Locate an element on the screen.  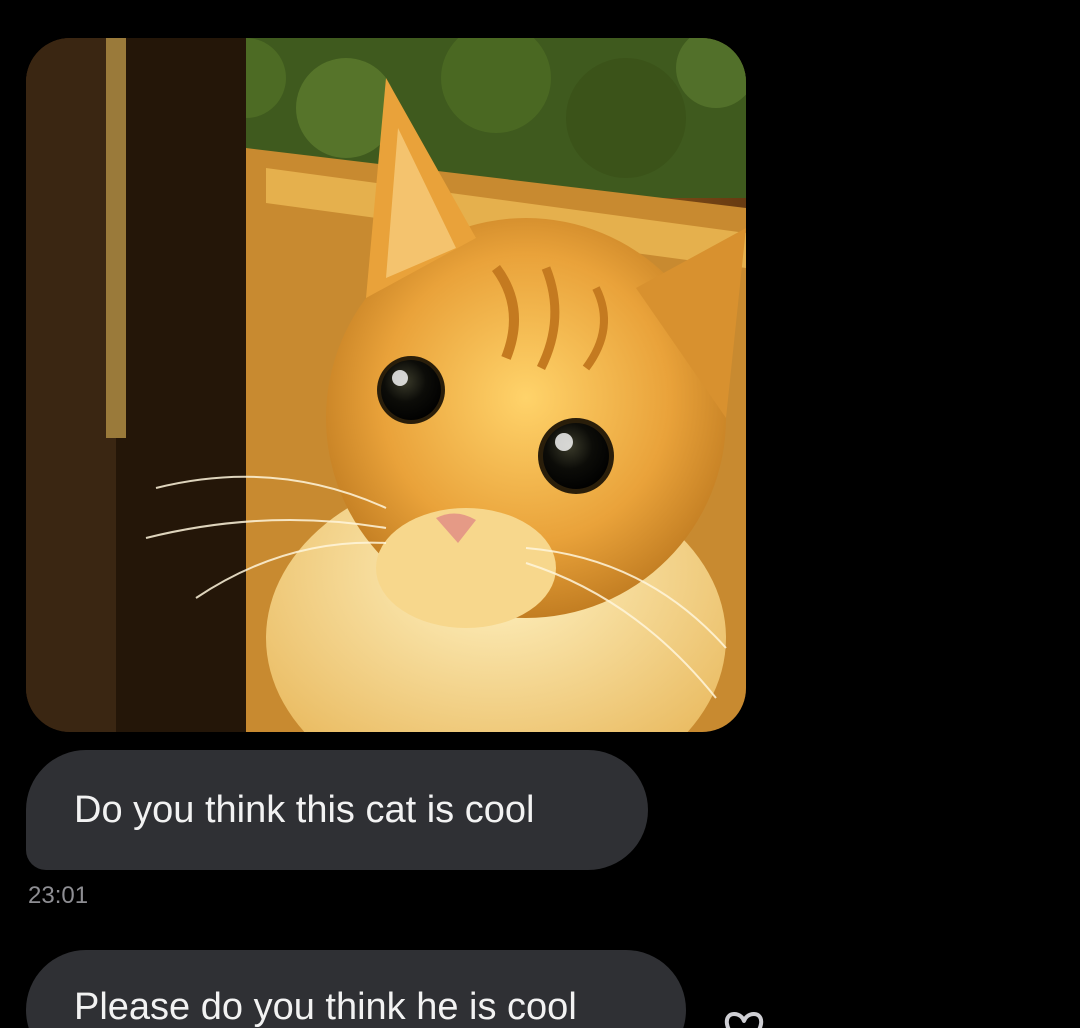
message-text: Do you think this cat is cool is located at coordinates (304, 809).